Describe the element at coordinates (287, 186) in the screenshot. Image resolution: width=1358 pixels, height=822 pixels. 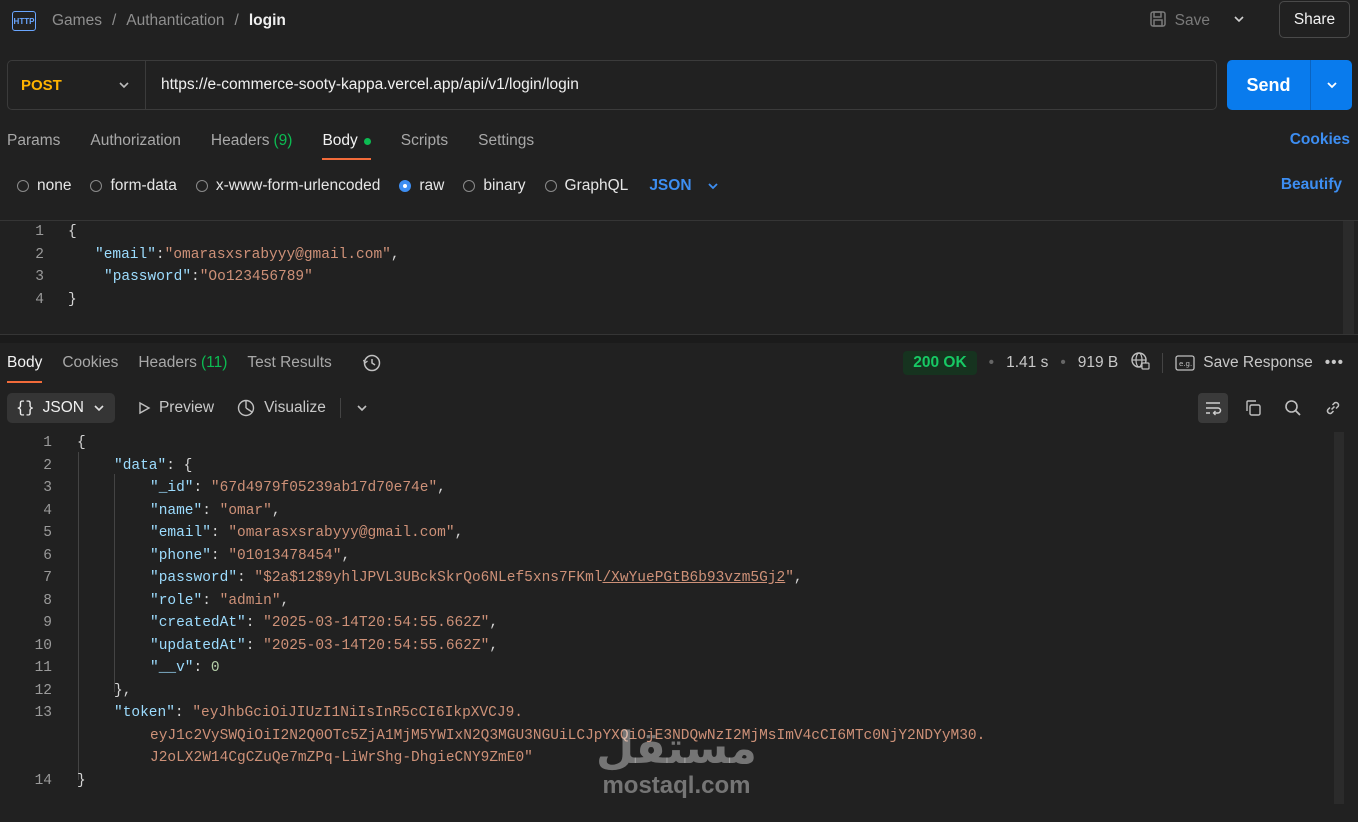
I see `radio-urlencoded: x-www-form-urlencoded` at that location.